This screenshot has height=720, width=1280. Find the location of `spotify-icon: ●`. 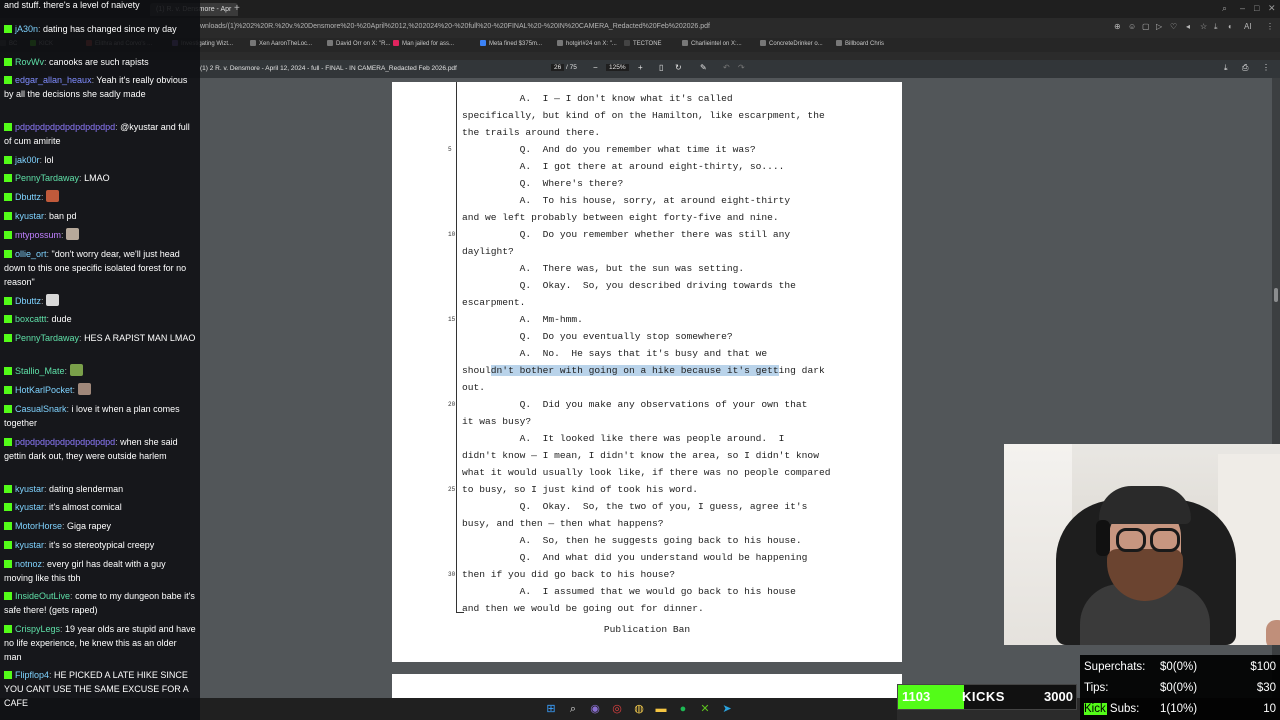

spotify-icon: ● is located at coordinates (683, 709).